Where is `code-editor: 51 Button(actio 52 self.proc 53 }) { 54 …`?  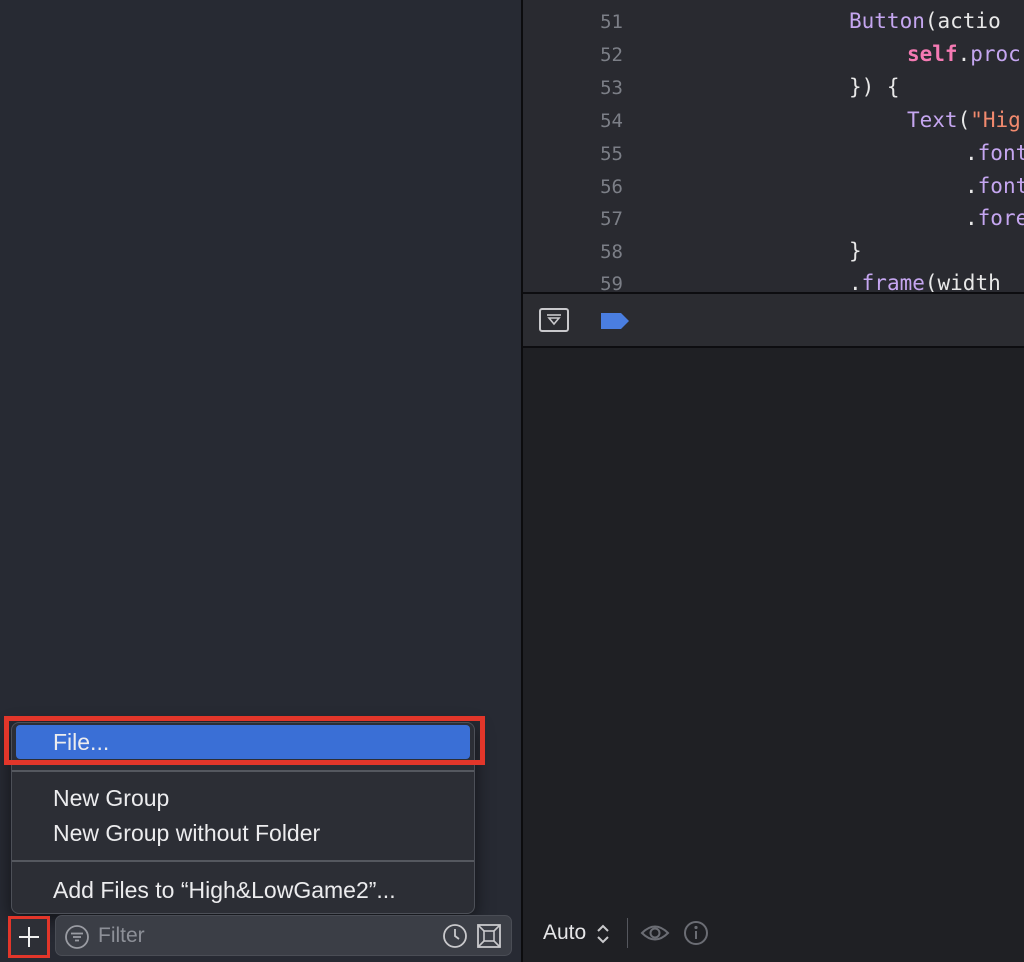 code-editor: 51 Button(actio 52 self.proc 53 }) { 54 … is located at coordinates (773, 146).